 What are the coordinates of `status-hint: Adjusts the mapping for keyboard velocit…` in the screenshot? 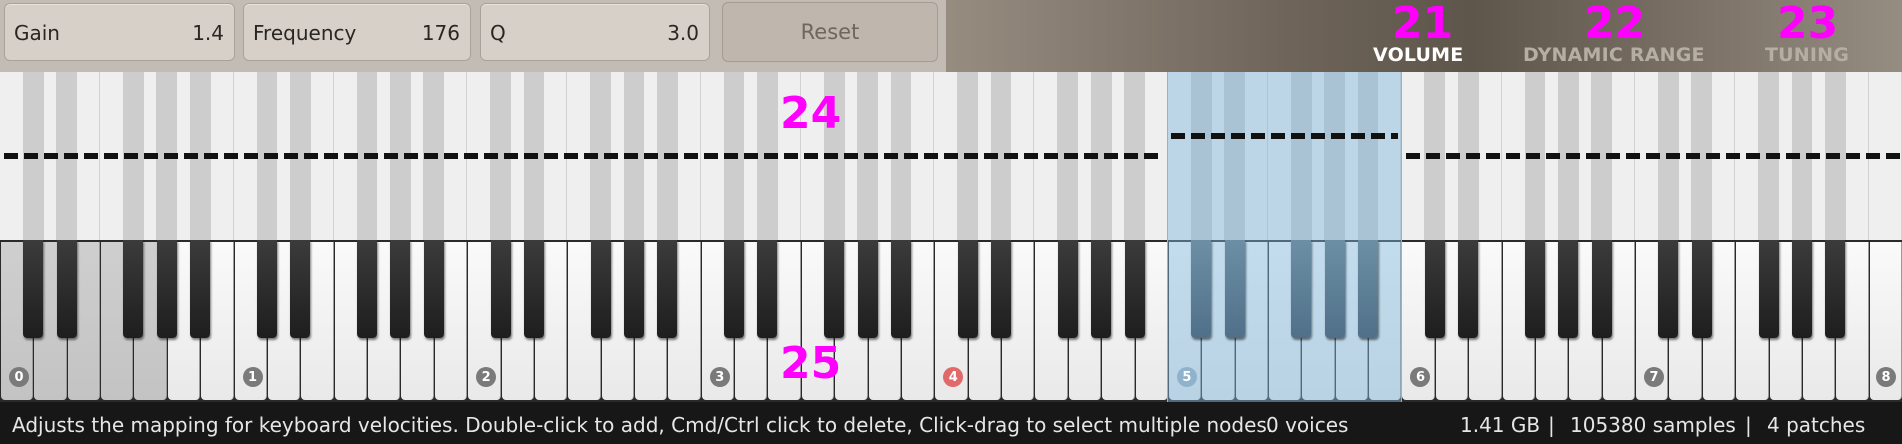 It's located at (643, 425).